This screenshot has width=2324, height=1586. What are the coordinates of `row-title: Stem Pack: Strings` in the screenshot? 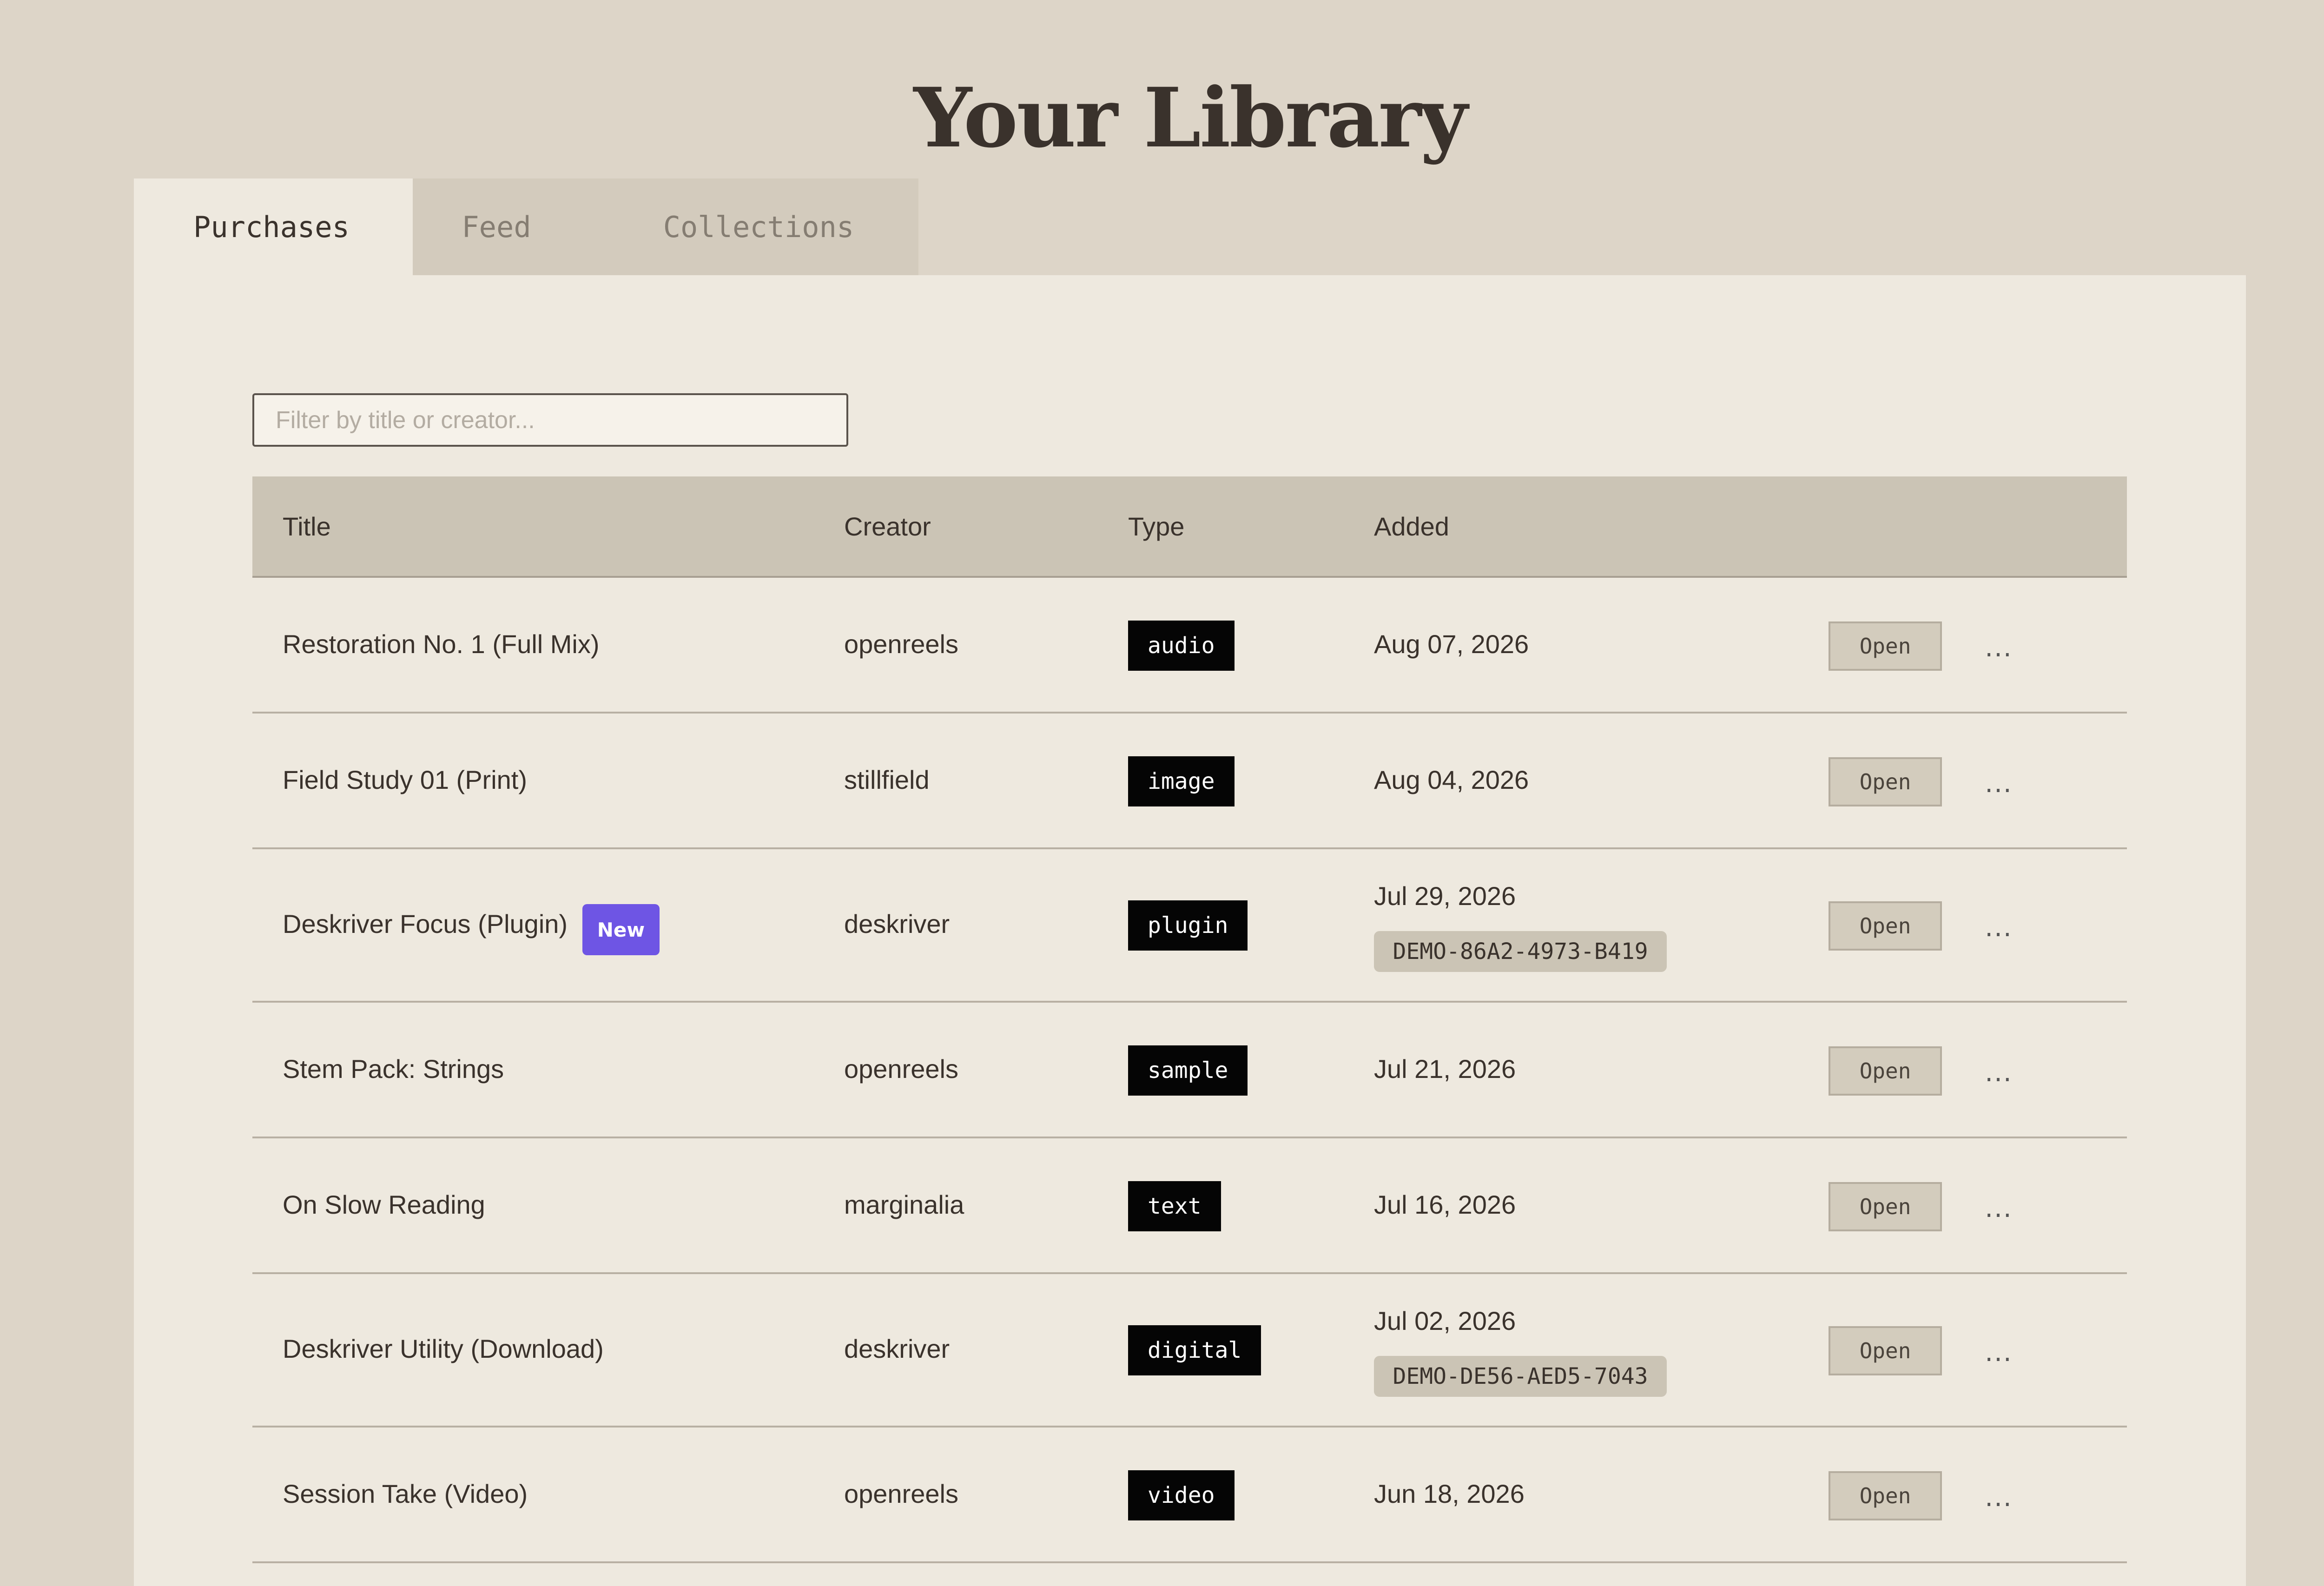 It's located at (393, 1069).